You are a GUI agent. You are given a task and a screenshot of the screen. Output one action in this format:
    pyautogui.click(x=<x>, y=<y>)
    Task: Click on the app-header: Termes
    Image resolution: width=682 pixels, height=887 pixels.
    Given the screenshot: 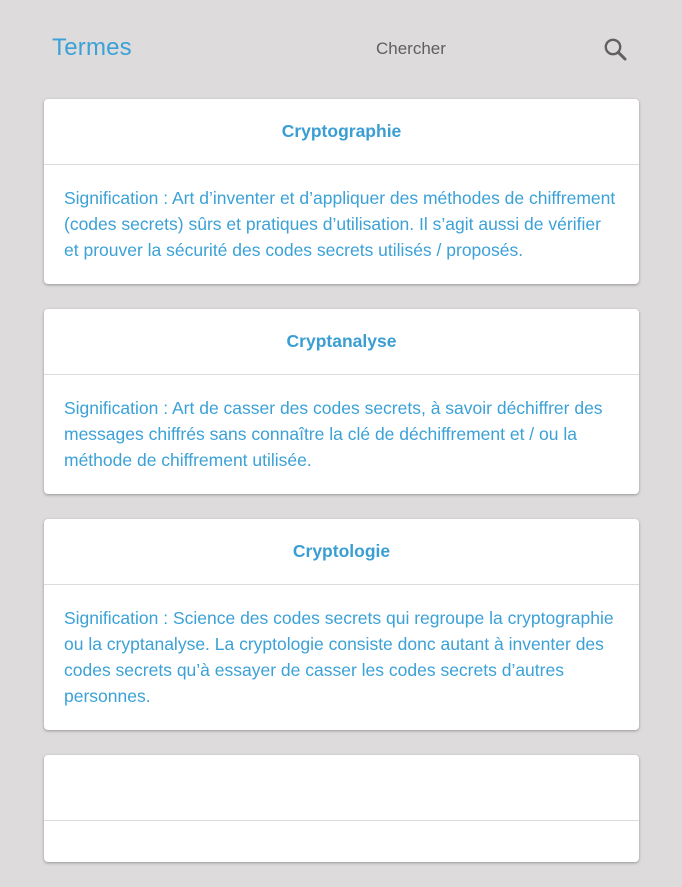 What is the action you would take?
    pyautogui.click(x=341, y=49)
    